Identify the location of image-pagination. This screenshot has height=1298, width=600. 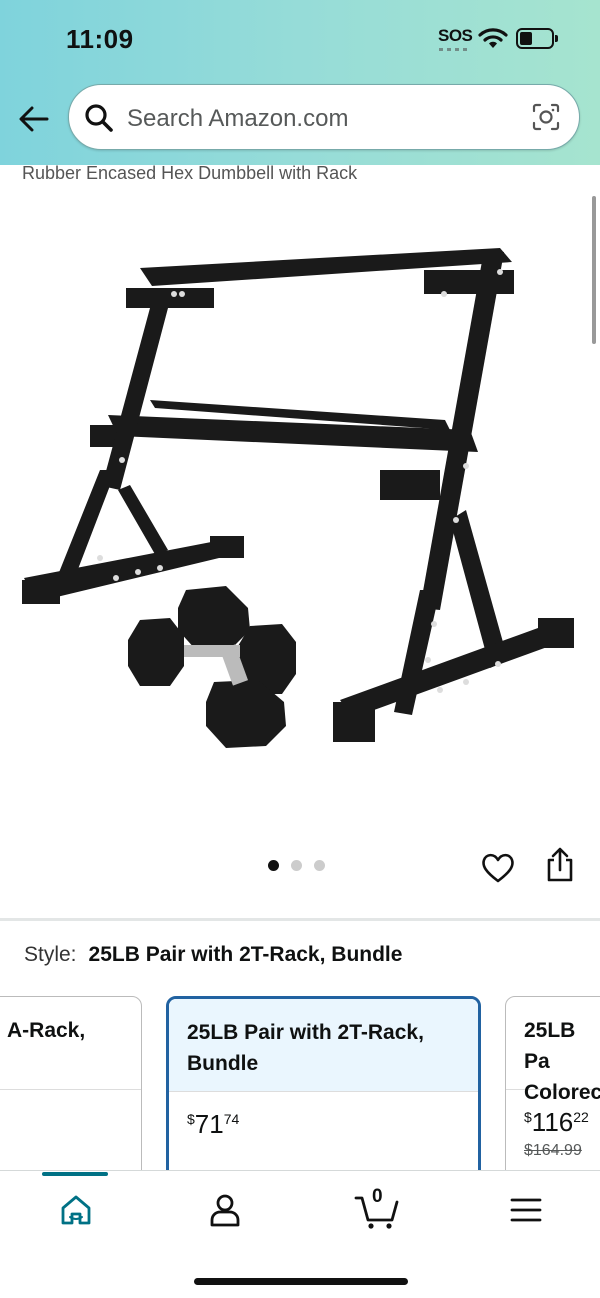
(296, 865).